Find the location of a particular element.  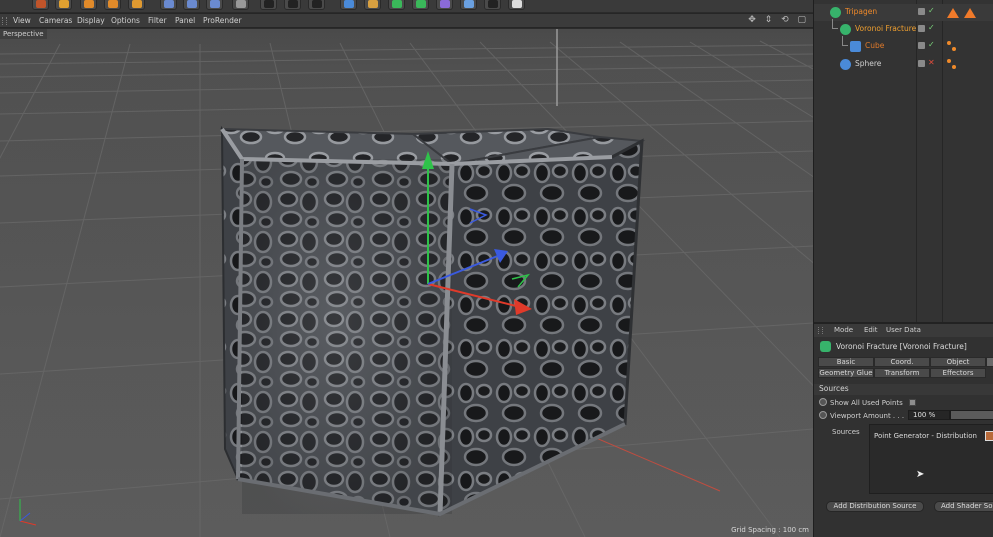

sphere-icon is located at coordinates (845, 64).